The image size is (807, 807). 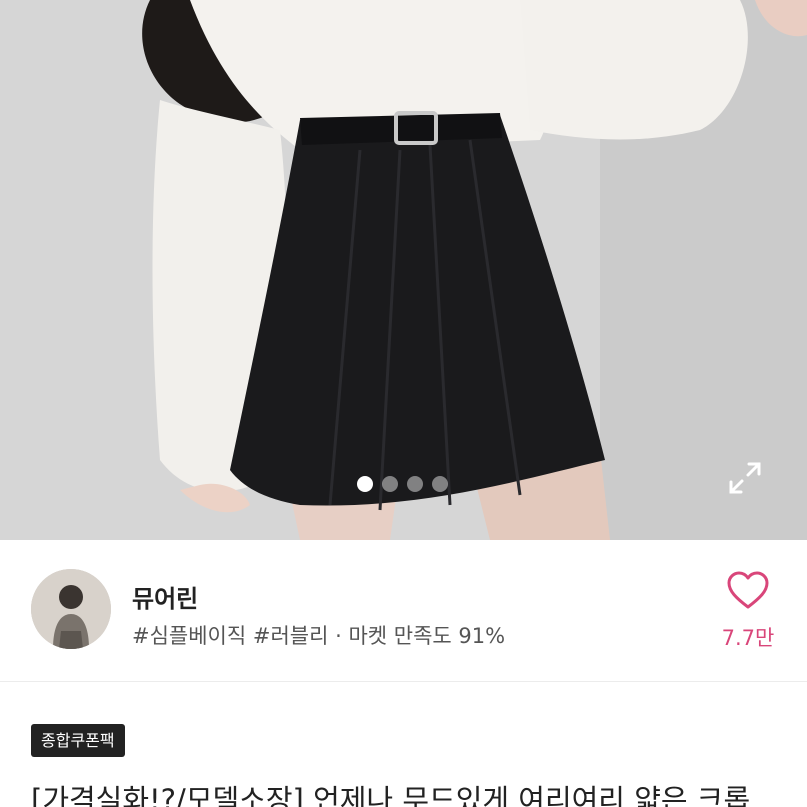 What do you see at coordinates (71, 609) in the screenshot?
I see `seller-avatar` at bounding box center [71, 609].